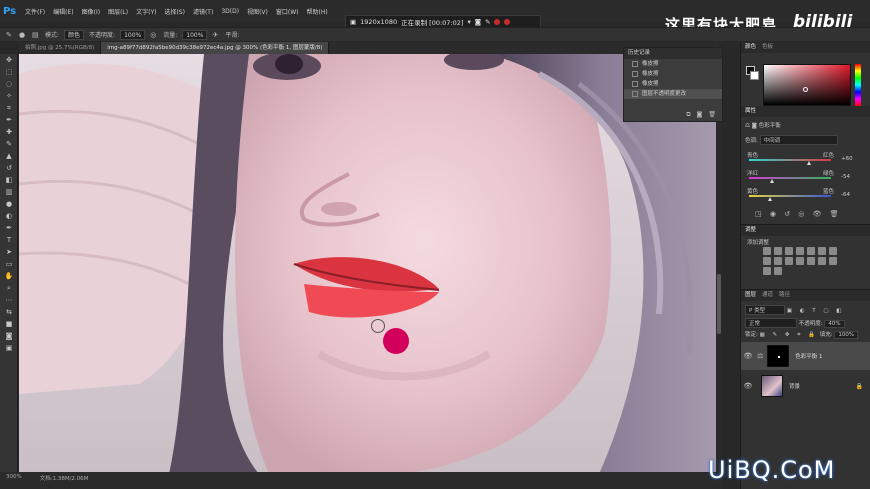  What do you see at coordinates (230, 11) in the screenshot?
I see `menu-3d: 3D(D)` at bounding box center [230, 11].